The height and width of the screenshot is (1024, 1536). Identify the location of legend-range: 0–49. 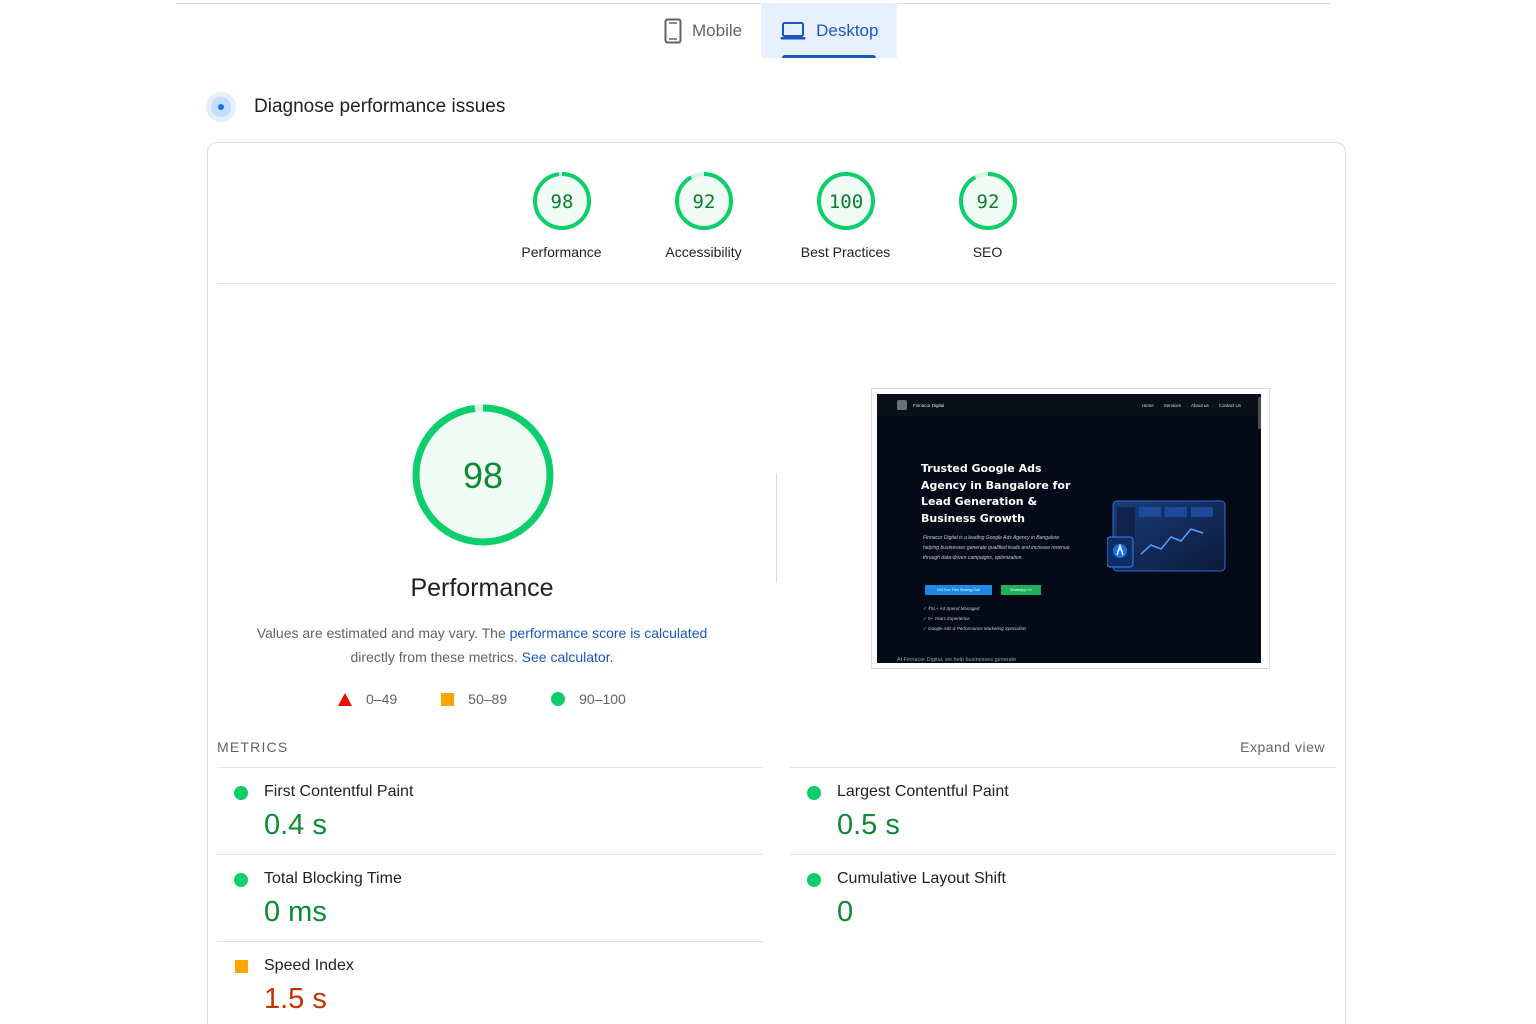
(382, 699).